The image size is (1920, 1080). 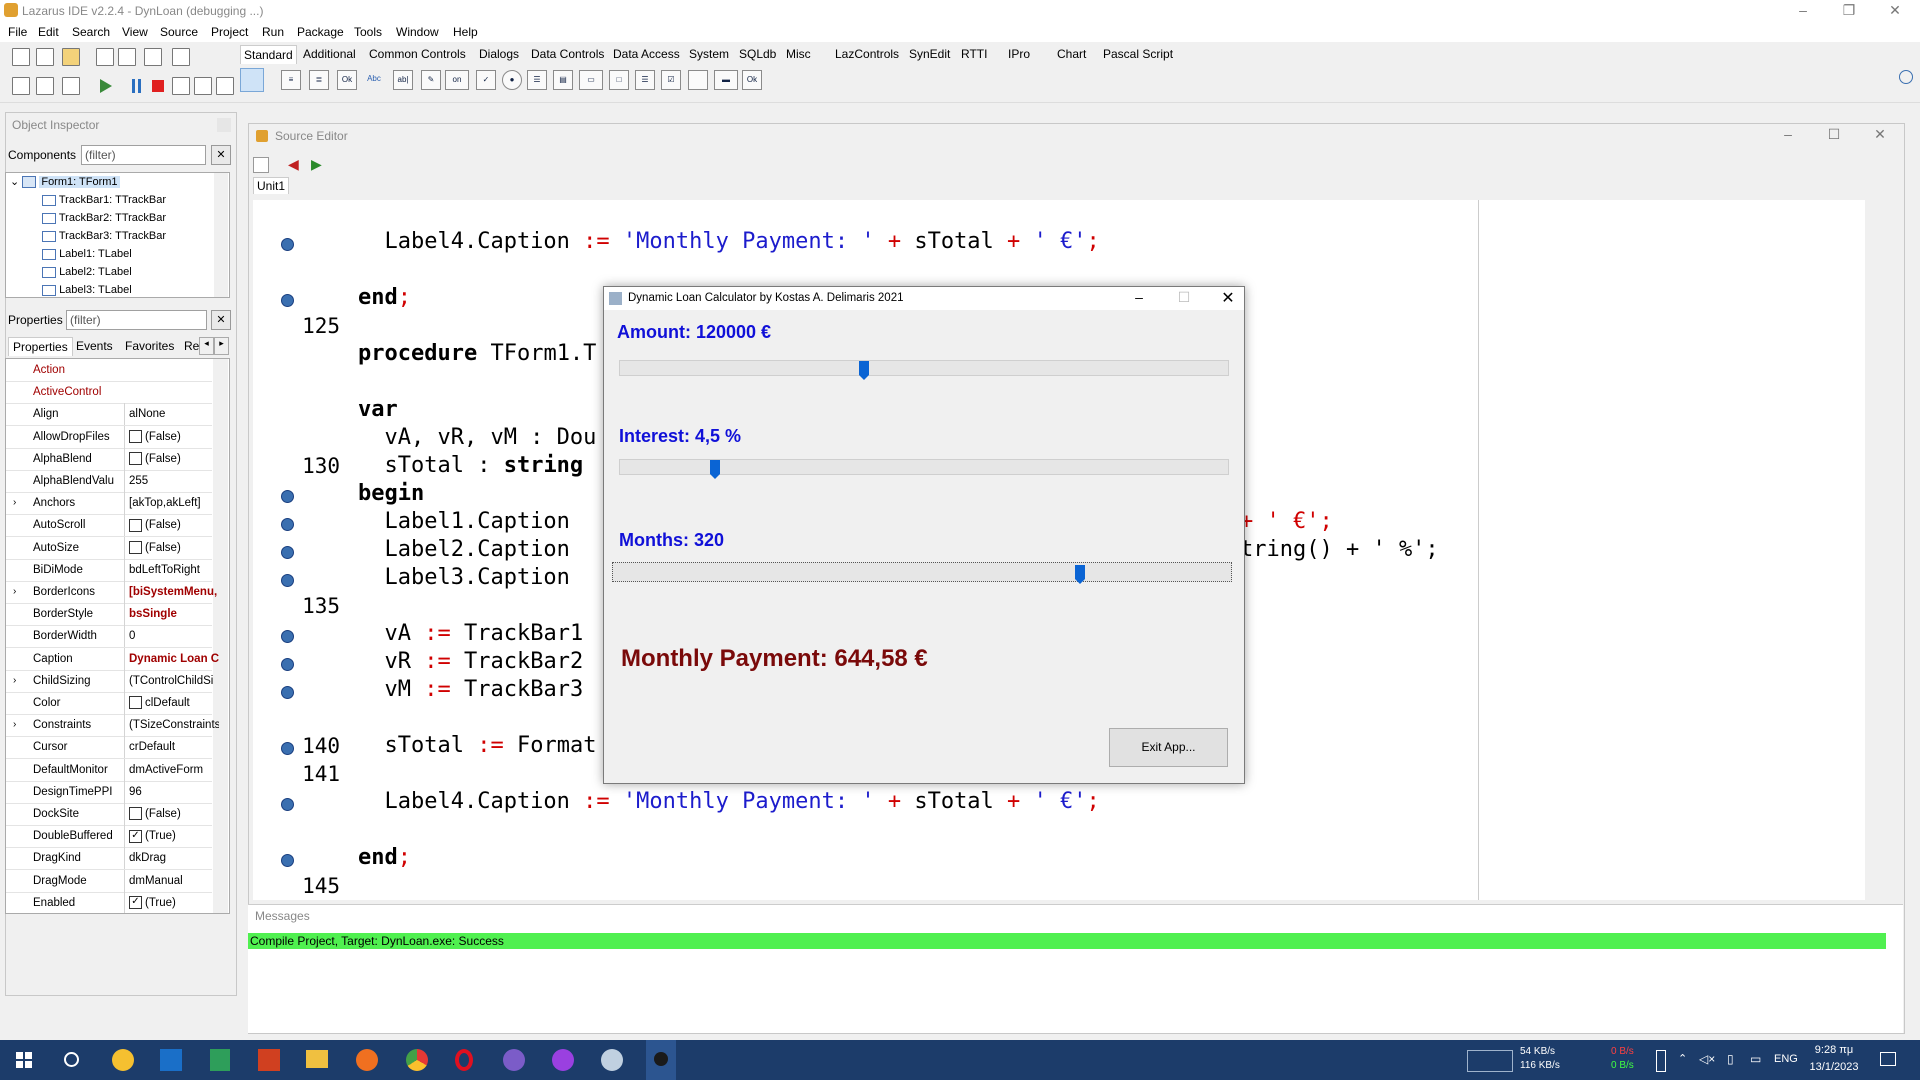 I want to click on editor-maximize-button: ☐, so click(x=1834, y=135).